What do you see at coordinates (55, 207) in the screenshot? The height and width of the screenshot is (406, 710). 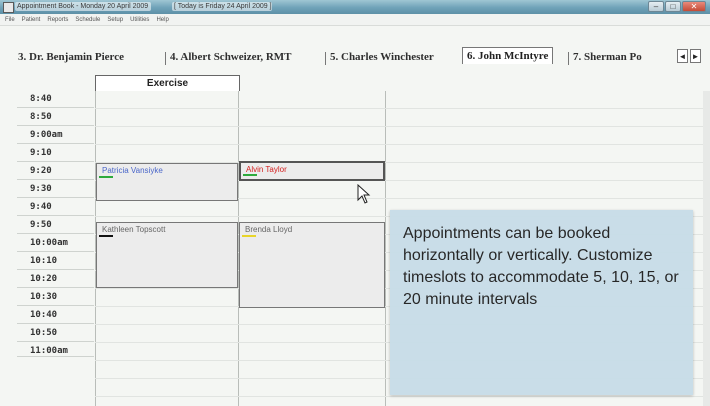 I see `timeslot-label: 9:40` at bounding box center [55, 207].